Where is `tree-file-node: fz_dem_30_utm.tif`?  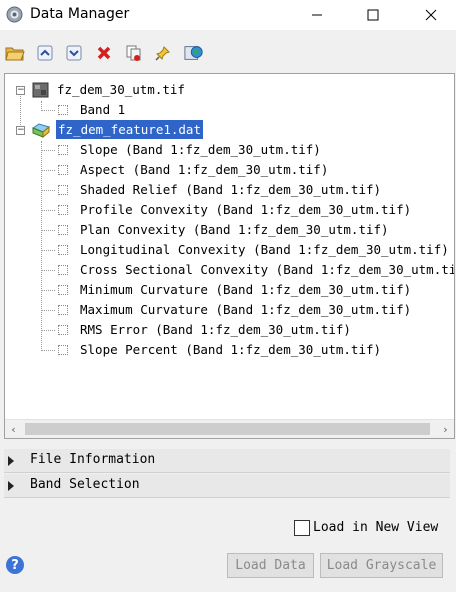
tree-file-node: fz_dem_30_utm.tif is located at coordinates (121, 89).